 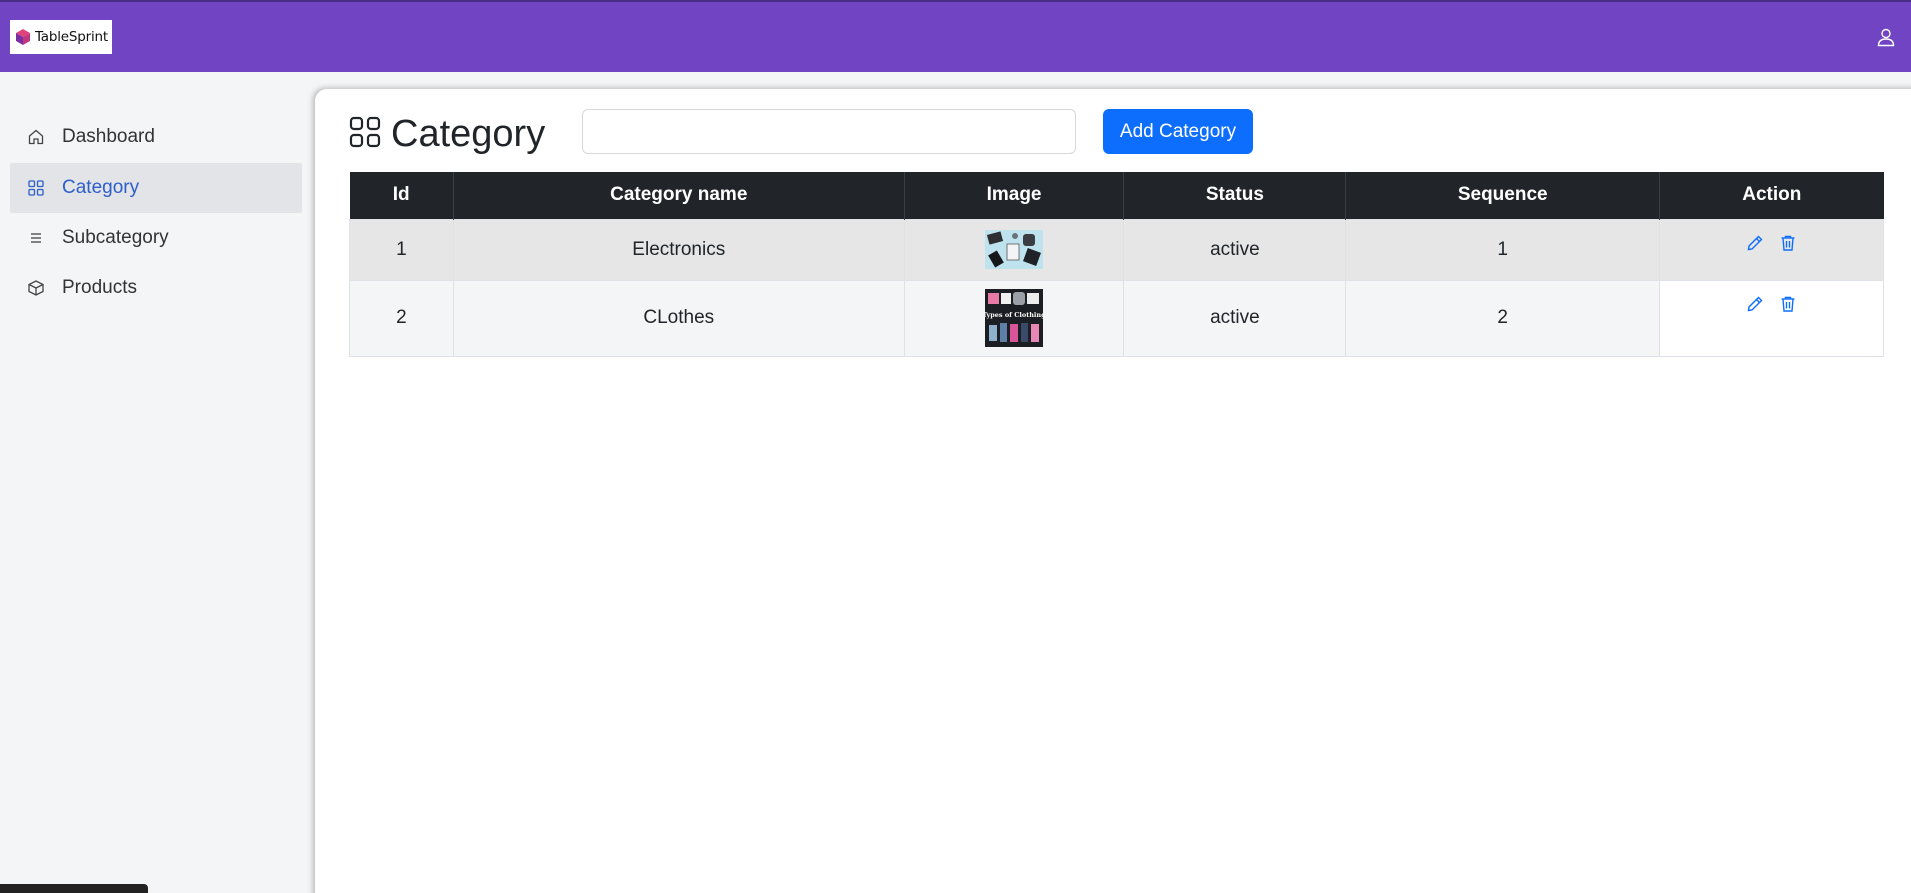 What do you see at coordinates (1014, 195) in the screenshot?
I see `column-header-image: Image` at bounding box center [1014, 195].